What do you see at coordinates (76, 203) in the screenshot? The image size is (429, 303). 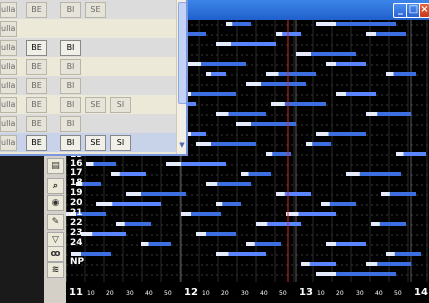 I see `row-label: 20` at bounding box center [76, 203].